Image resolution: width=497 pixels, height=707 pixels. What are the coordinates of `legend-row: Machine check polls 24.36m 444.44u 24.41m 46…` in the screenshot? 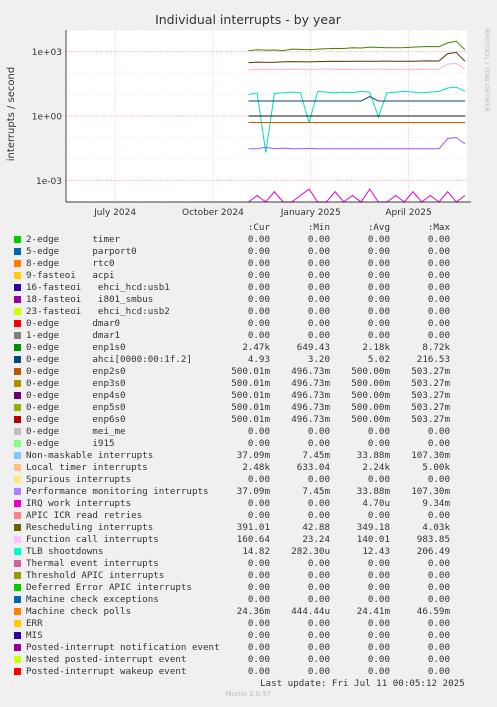 It's located at (254, 612).